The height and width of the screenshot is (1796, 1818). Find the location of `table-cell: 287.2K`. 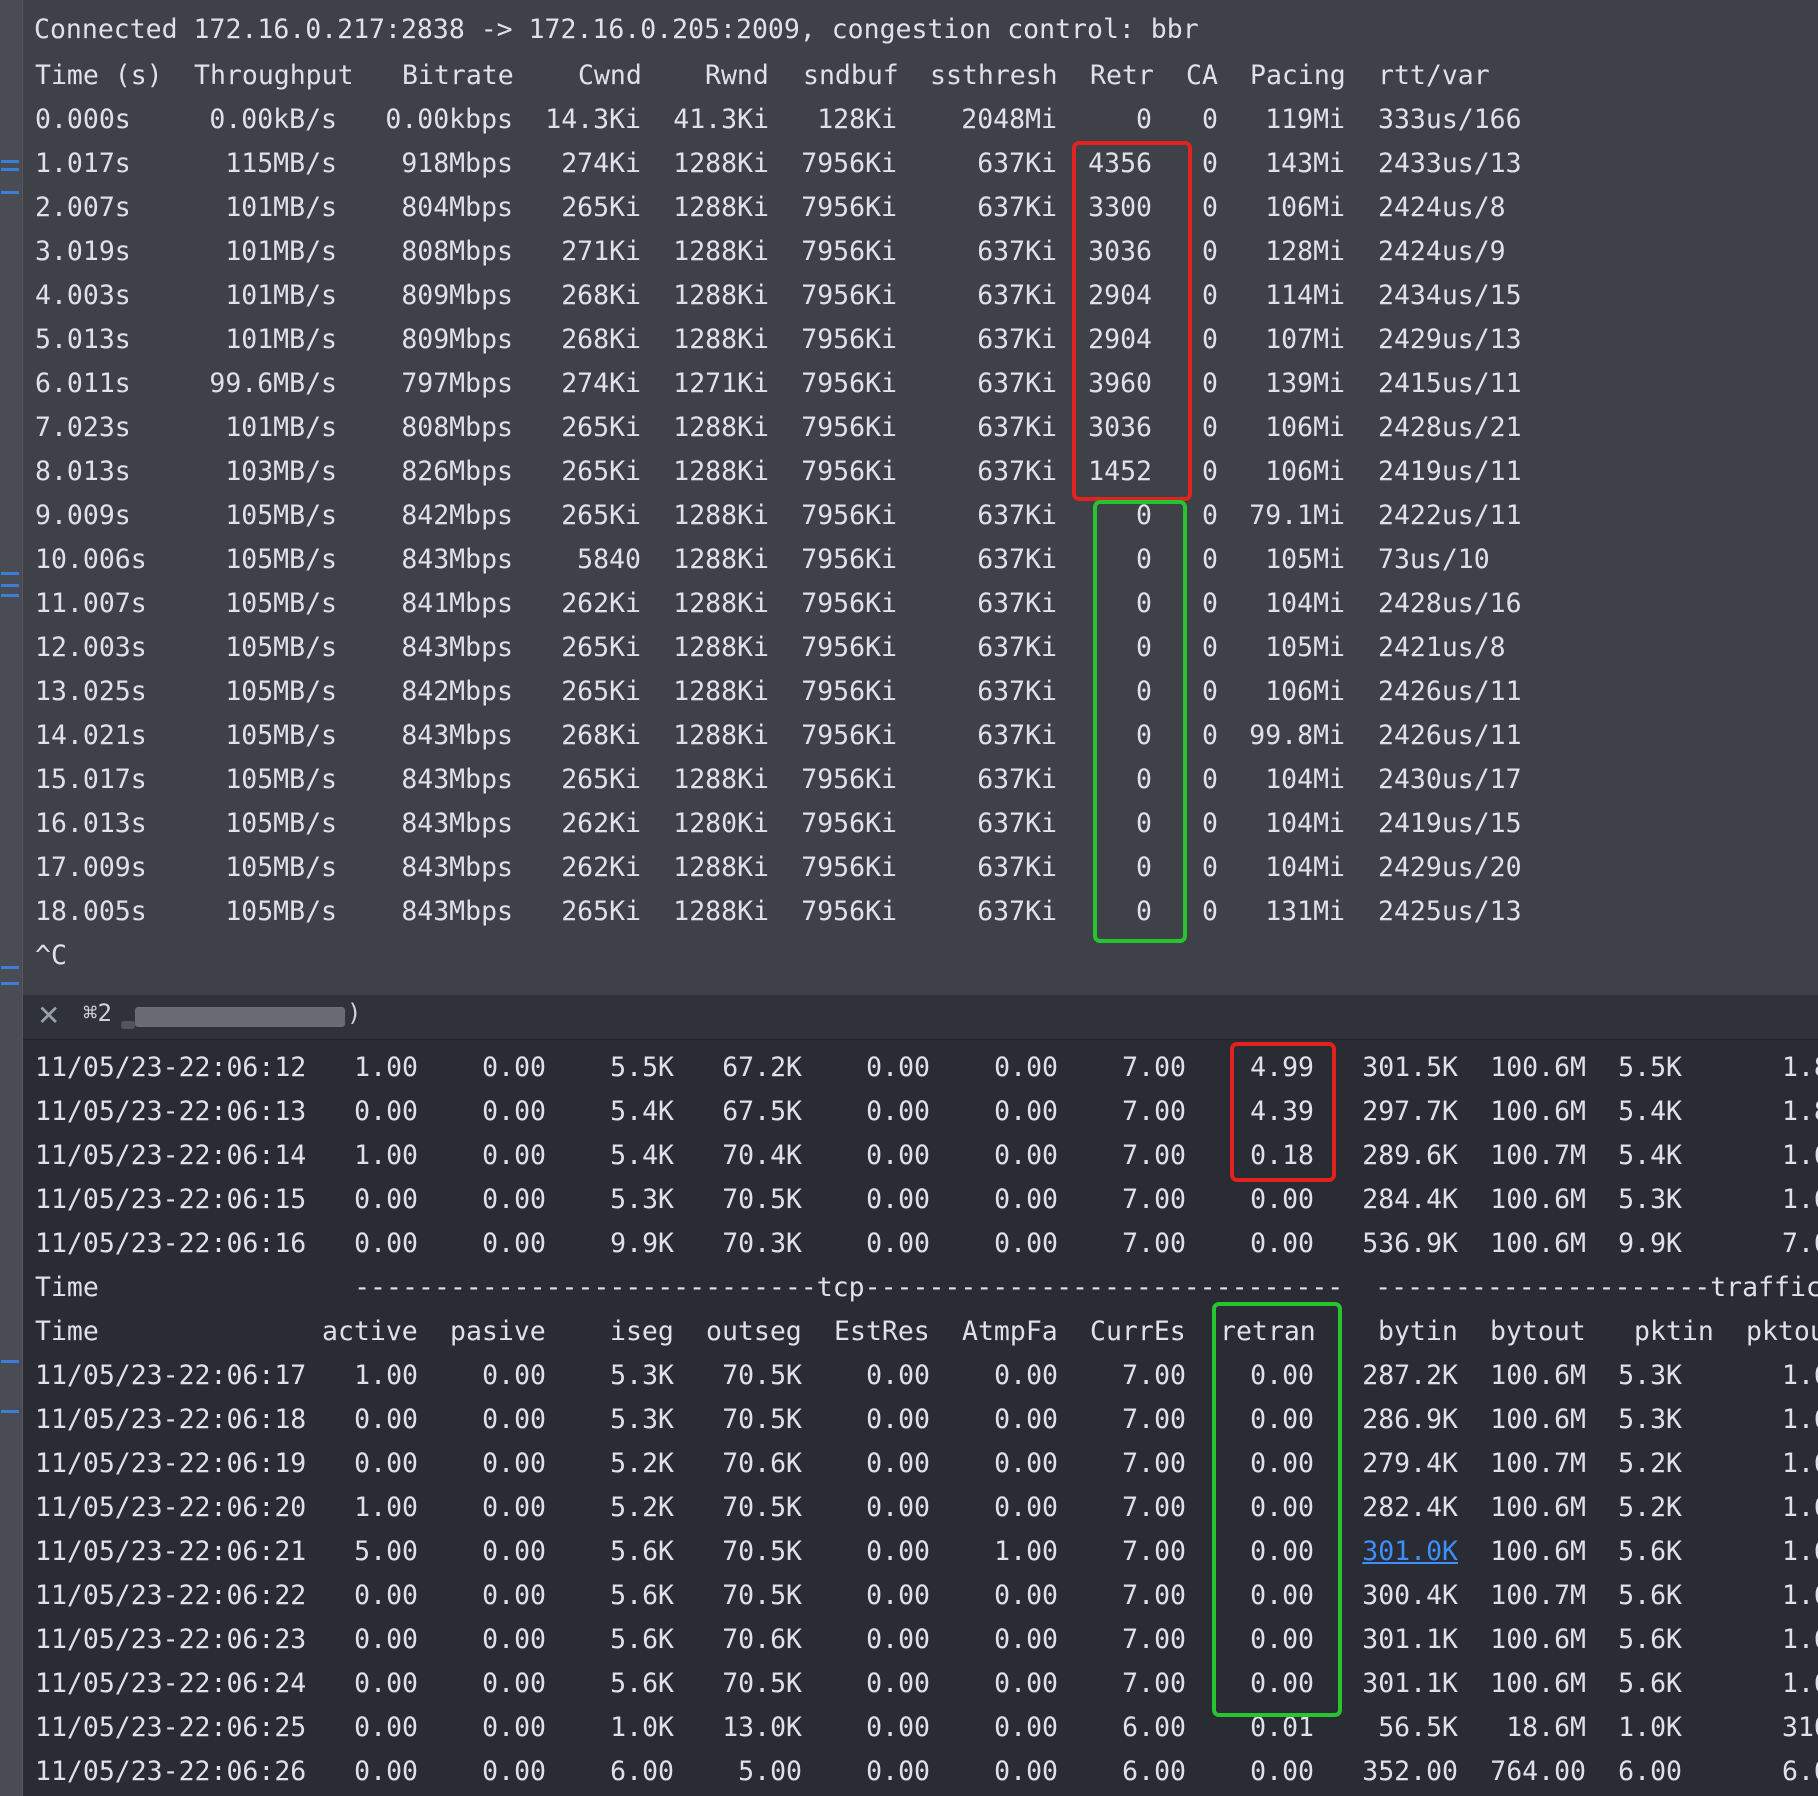

table-cell: 287.2K is located at coordinates (1410, 1375).